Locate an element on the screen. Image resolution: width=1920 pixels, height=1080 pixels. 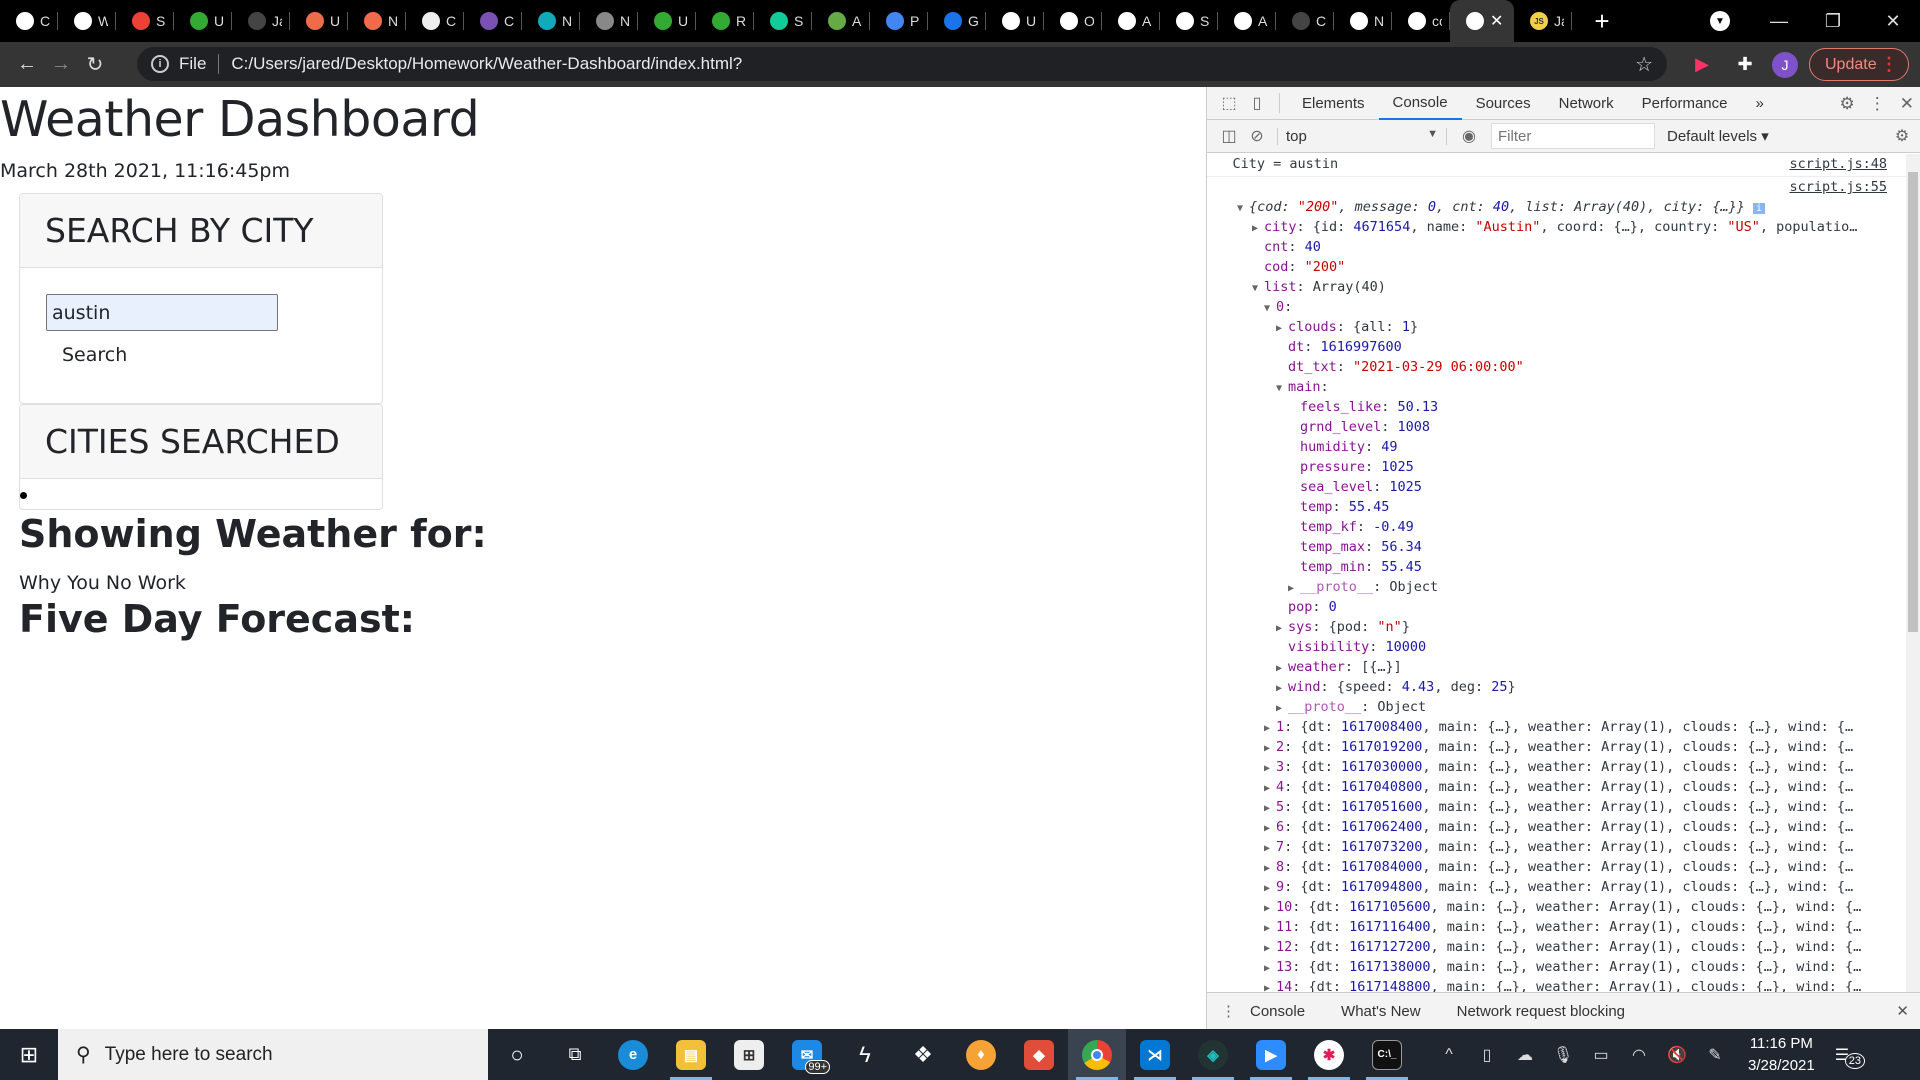
drawer-menu-icon: ⋮ is located at coordinates (1228, 1011).